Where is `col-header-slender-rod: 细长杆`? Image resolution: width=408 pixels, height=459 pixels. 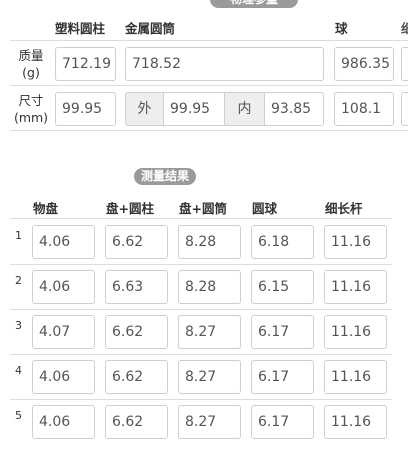 col-header-slender-rod: 细长杆 is located at coordinates (344, 208).